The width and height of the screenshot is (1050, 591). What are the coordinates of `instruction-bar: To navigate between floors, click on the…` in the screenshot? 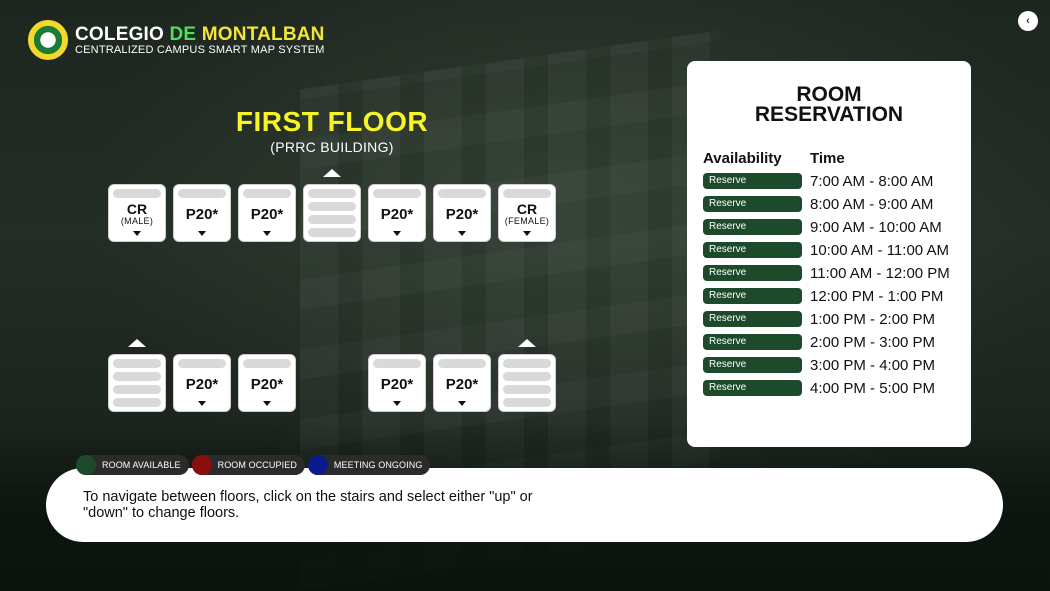 It's located at (524, 505).